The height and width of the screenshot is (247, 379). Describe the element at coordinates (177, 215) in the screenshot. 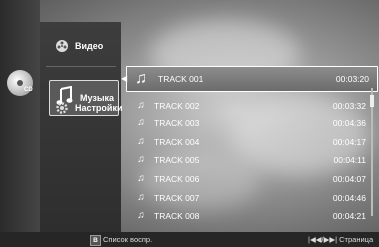

I see `track-title: TRACK 008` at that location.